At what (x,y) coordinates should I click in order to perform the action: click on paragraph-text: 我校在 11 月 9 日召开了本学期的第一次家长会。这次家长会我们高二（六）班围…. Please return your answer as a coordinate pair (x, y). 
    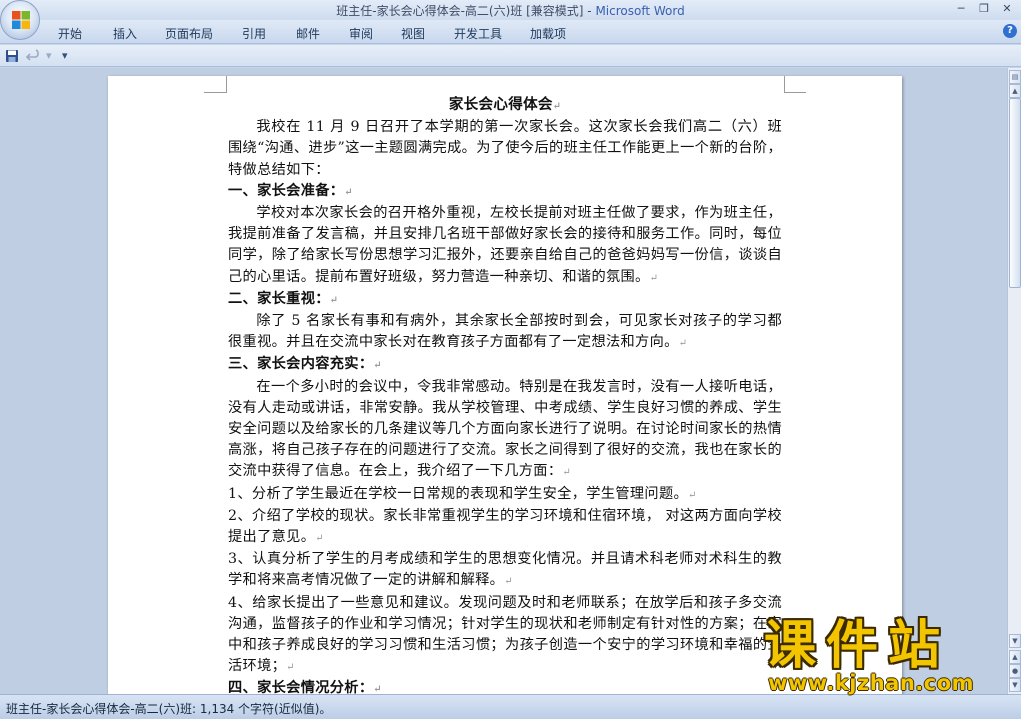
    Looking at the image, I should click on (505, 148).